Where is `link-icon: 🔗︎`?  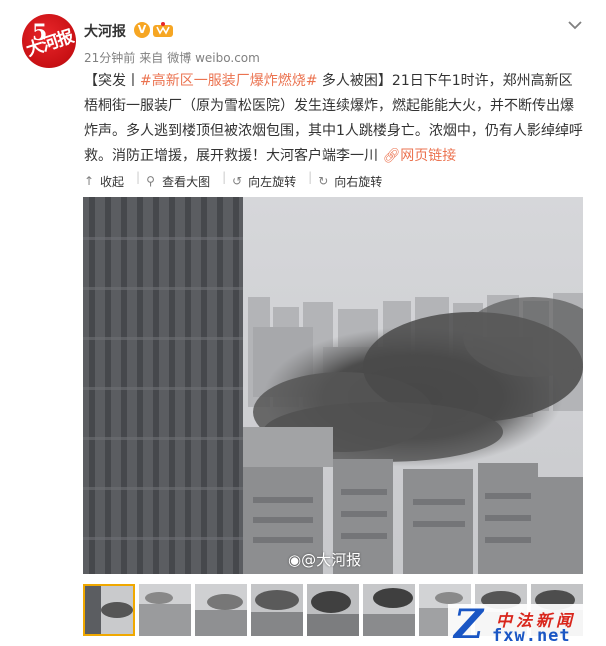 link-icon: 🔗︎ is located at coordinates (391, 156).